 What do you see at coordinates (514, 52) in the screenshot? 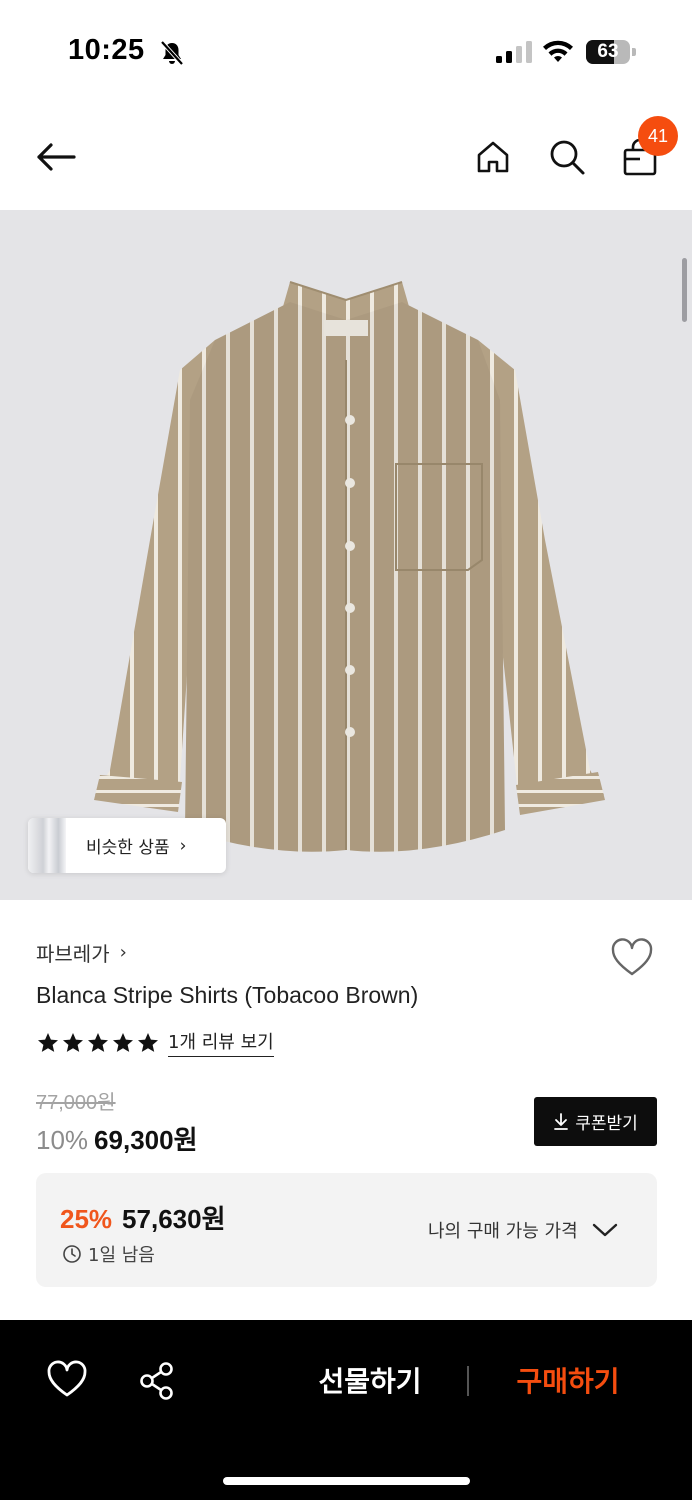
I see `signal-icon` at bounding box center [514, 52].